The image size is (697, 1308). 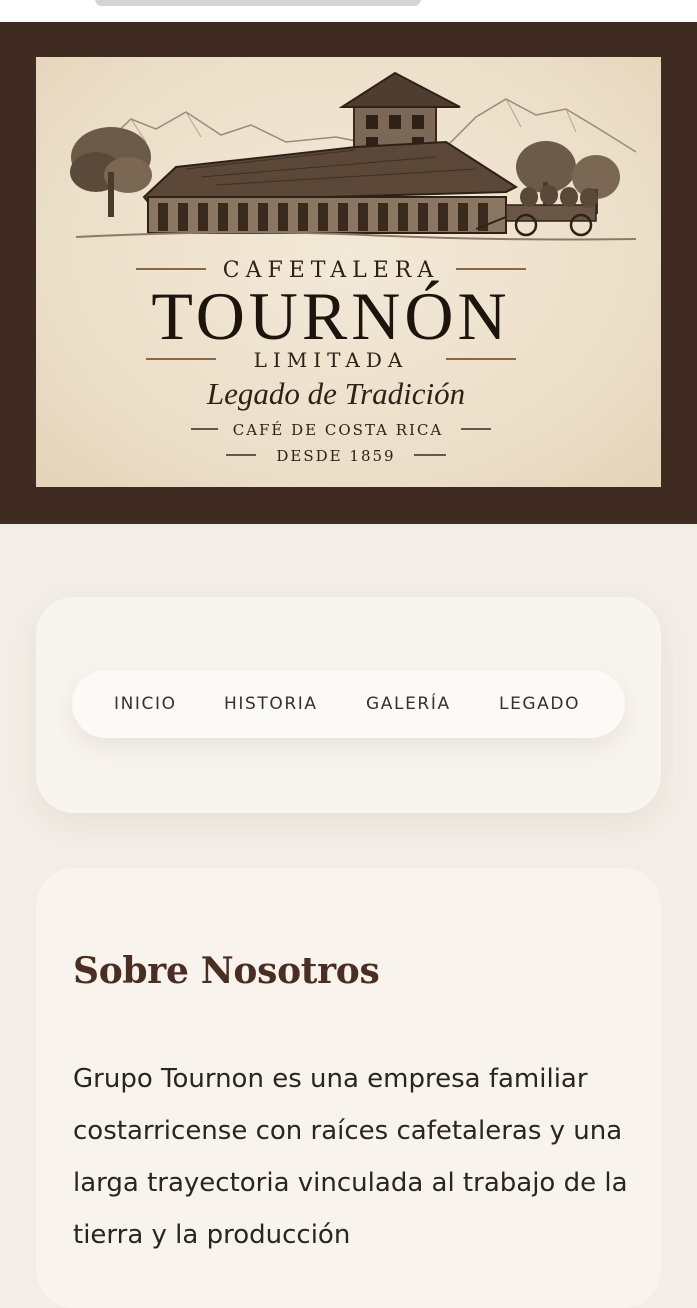 I want to click on logo-tagline: Legado de Tradición, so click(x=335, y=393).